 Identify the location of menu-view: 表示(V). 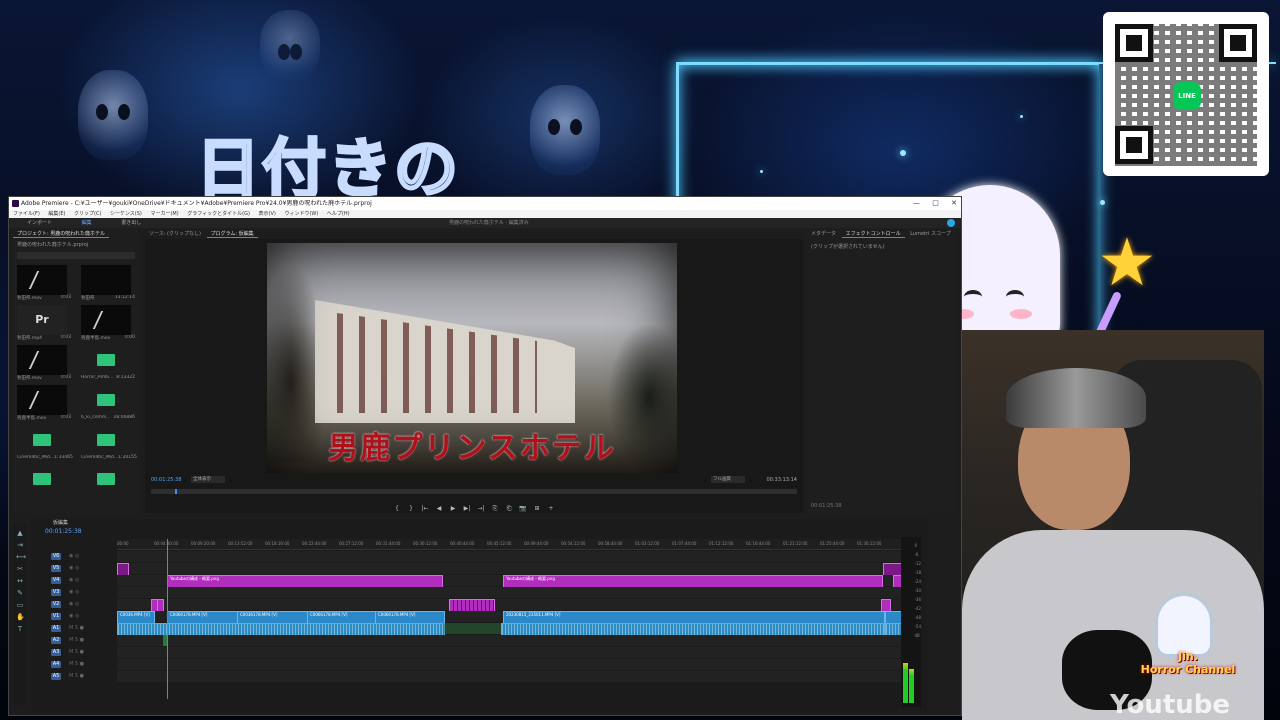
(267, 214).